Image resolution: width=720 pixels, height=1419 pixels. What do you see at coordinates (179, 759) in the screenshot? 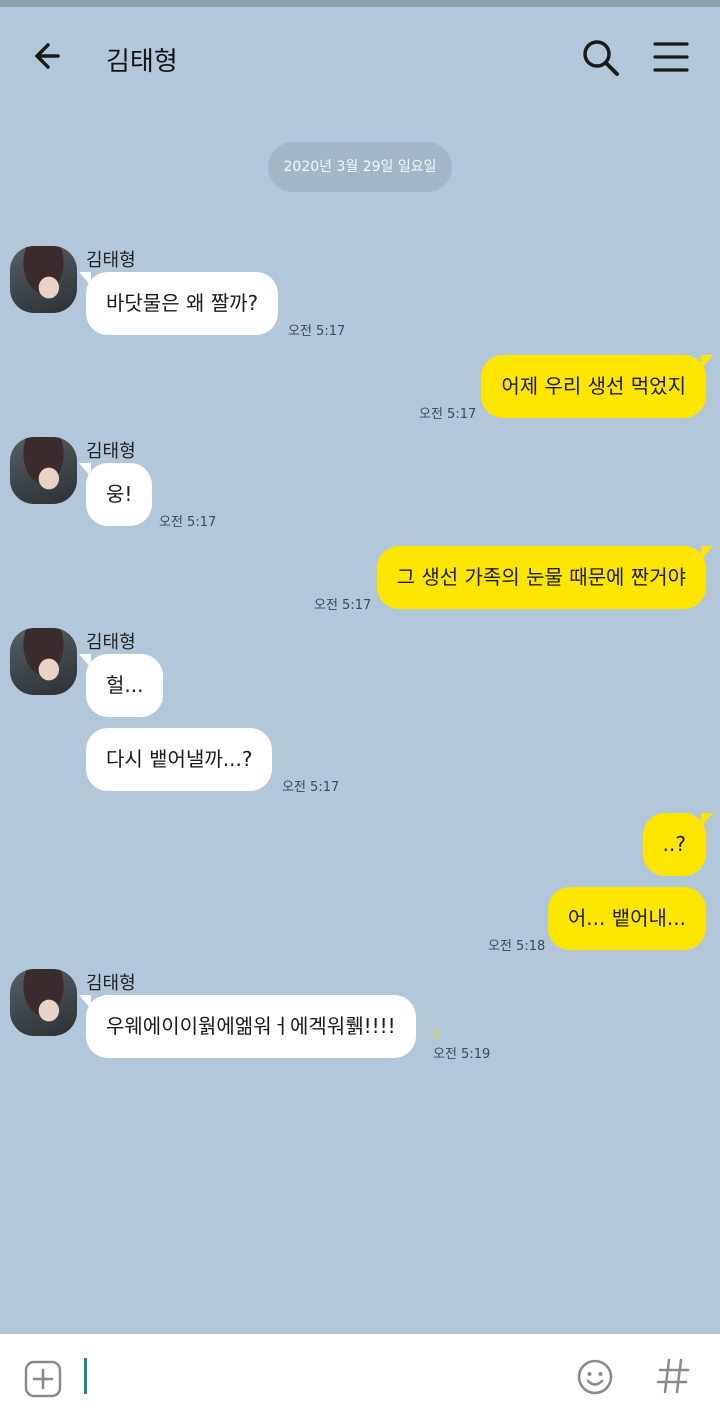
I see `message-bubble-incoming: 다시 뱉어낼까...?` at bounding box center [179, 759].